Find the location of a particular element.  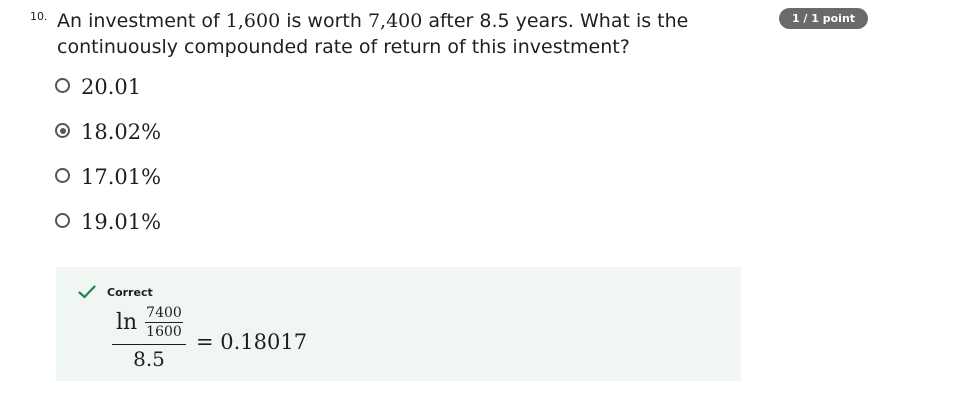

feedback-status: Correct is located at coordinates (130, 292).